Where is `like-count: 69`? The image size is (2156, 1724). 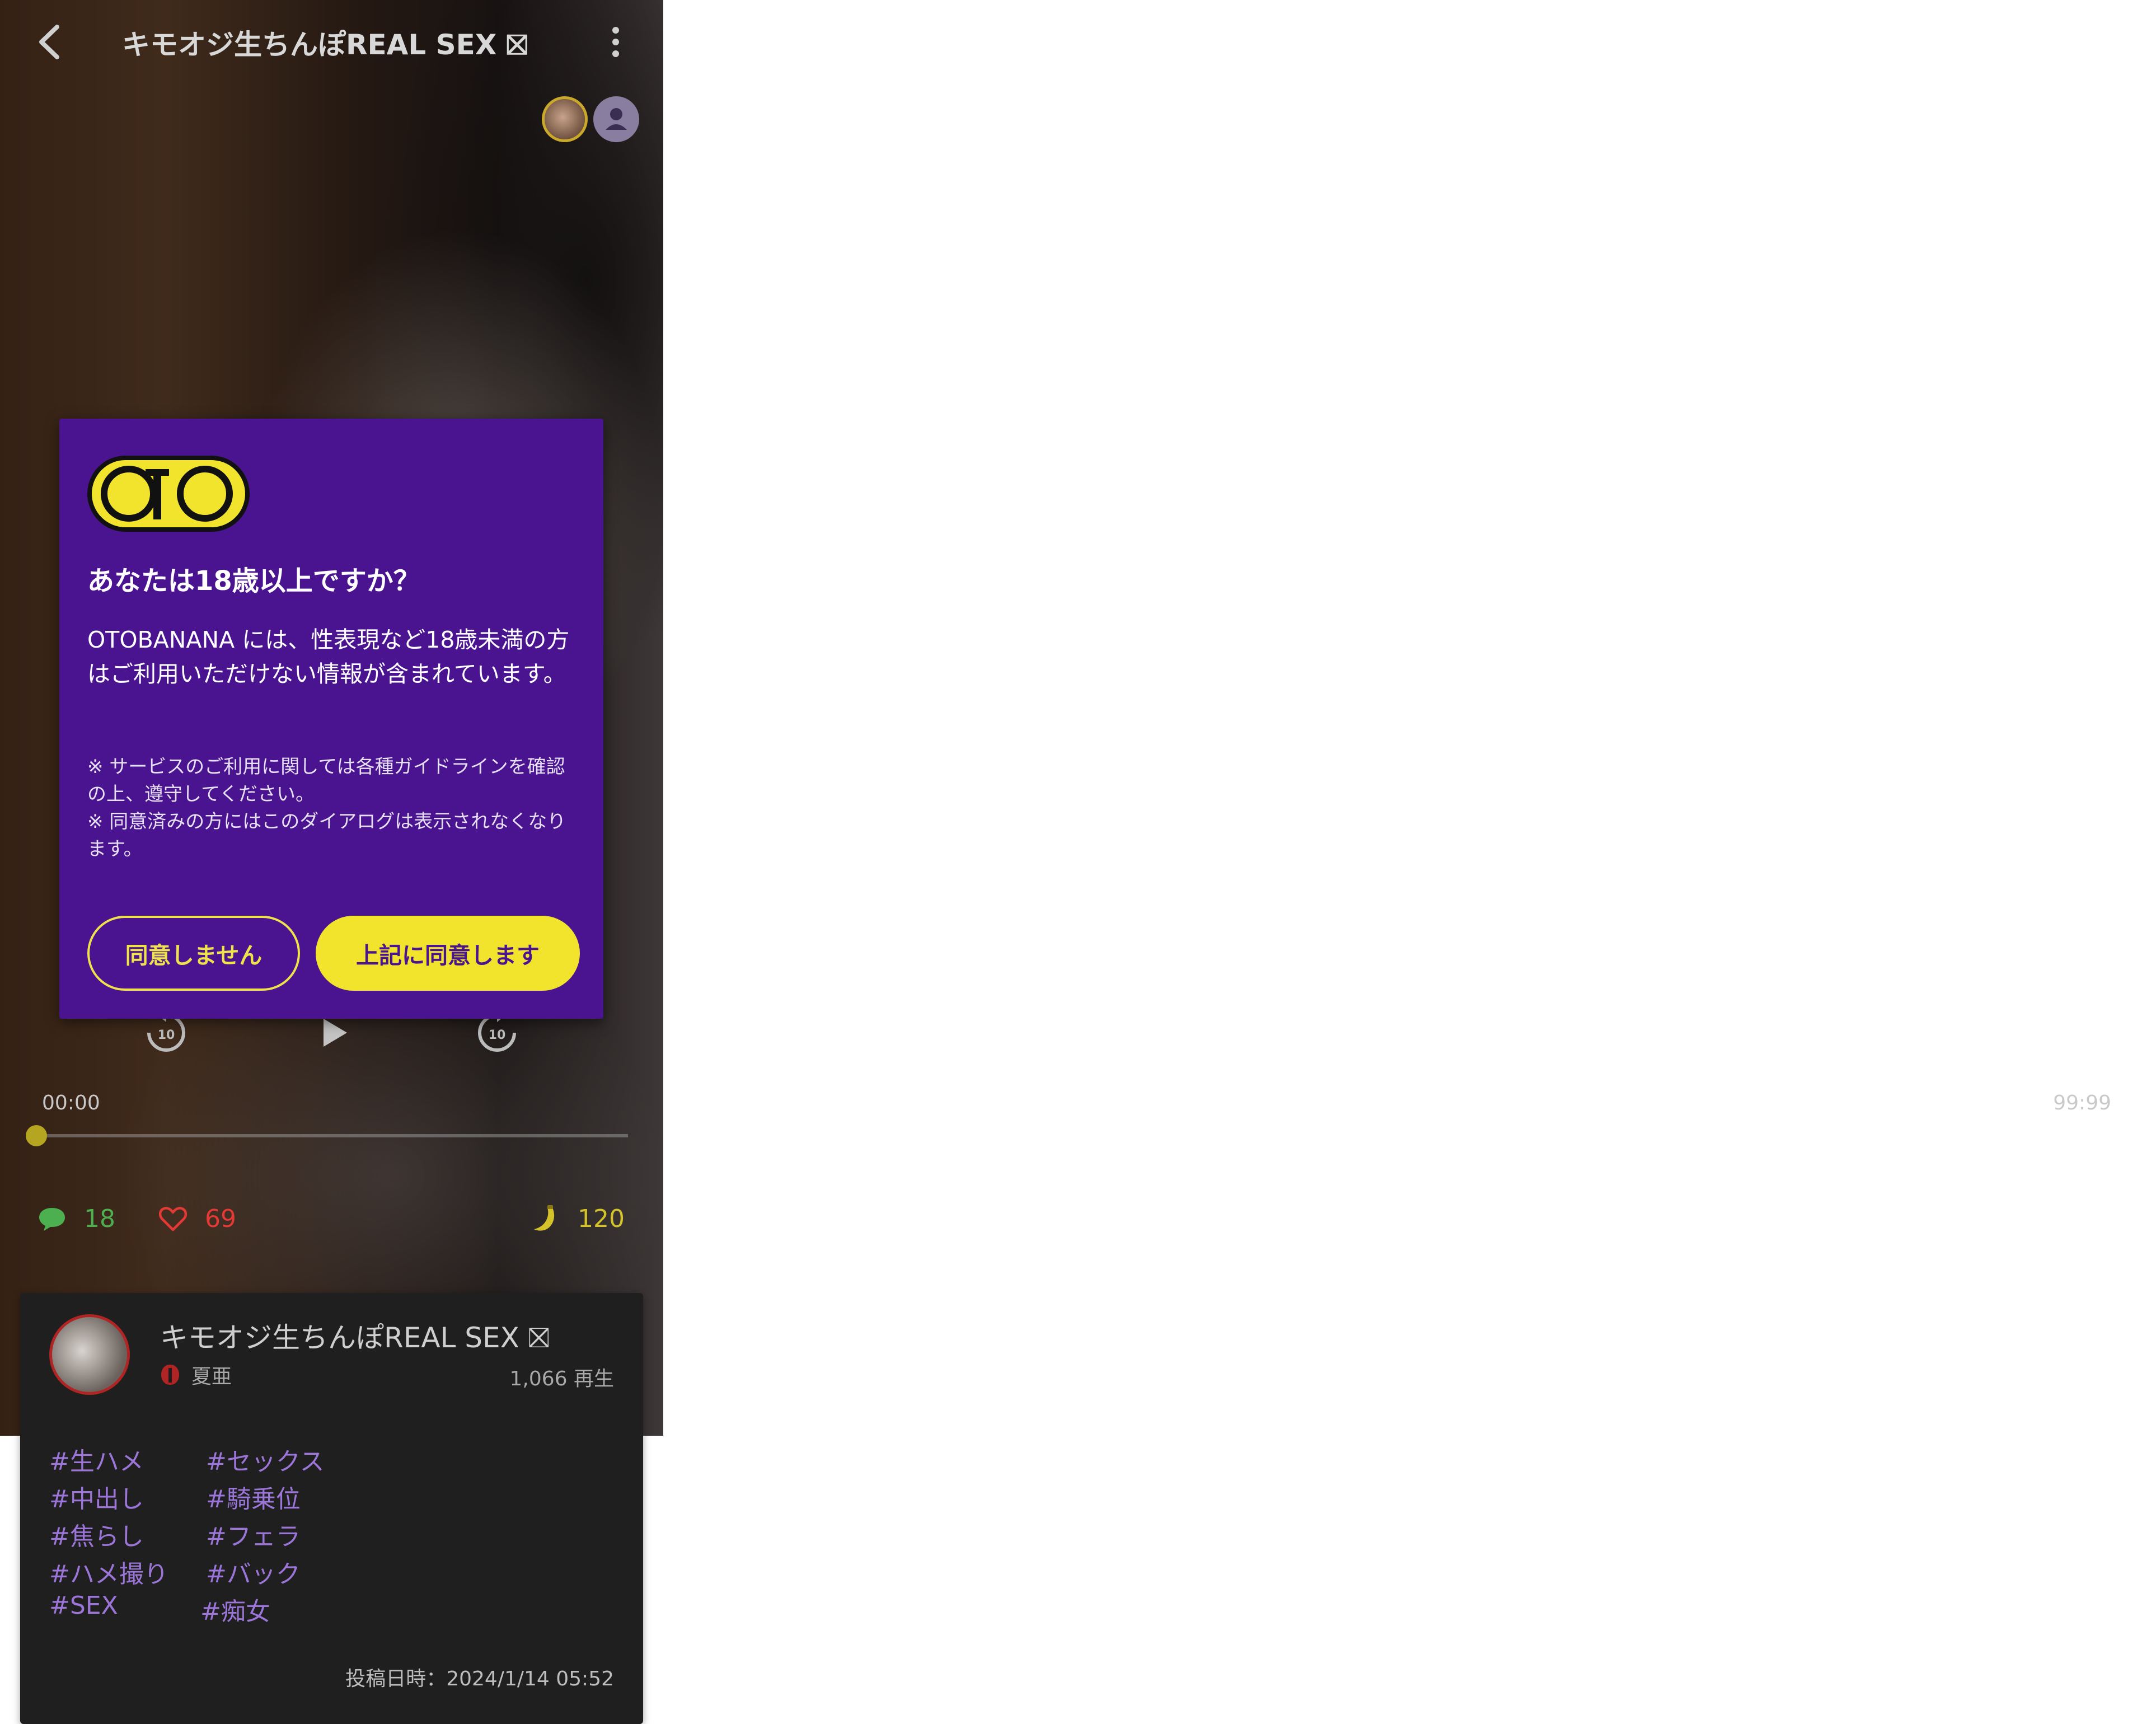
like-count: 69 is located at coordinates (220, 1219).